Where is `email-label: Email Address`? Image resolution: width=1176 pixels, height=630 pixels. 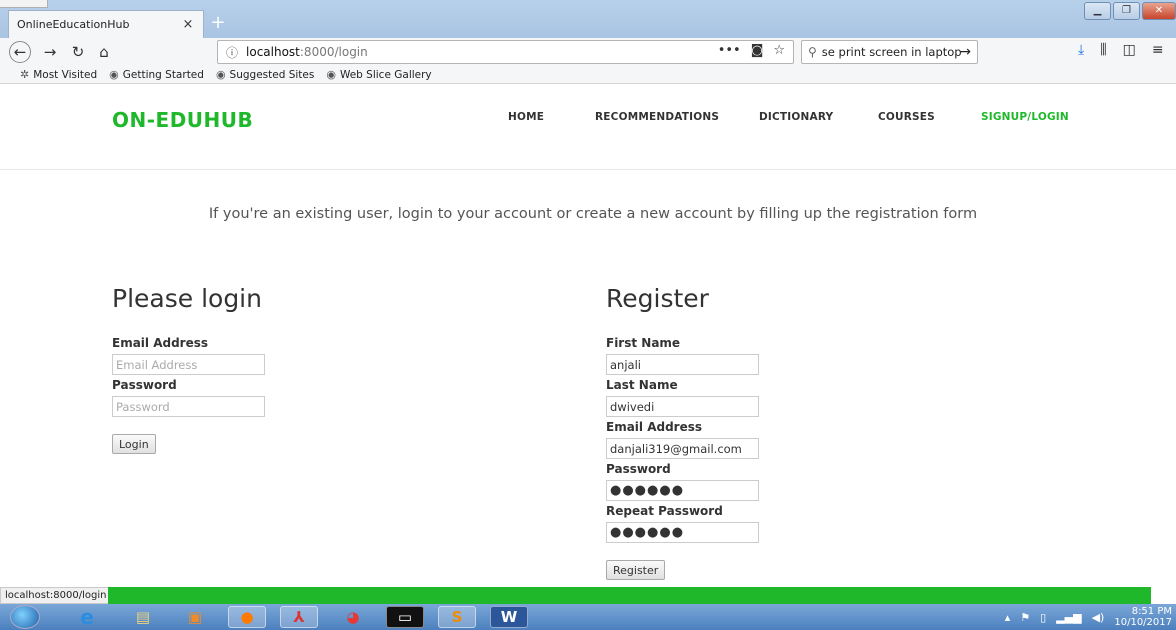
email-label: Email Address is located at coordinates (160, 343).